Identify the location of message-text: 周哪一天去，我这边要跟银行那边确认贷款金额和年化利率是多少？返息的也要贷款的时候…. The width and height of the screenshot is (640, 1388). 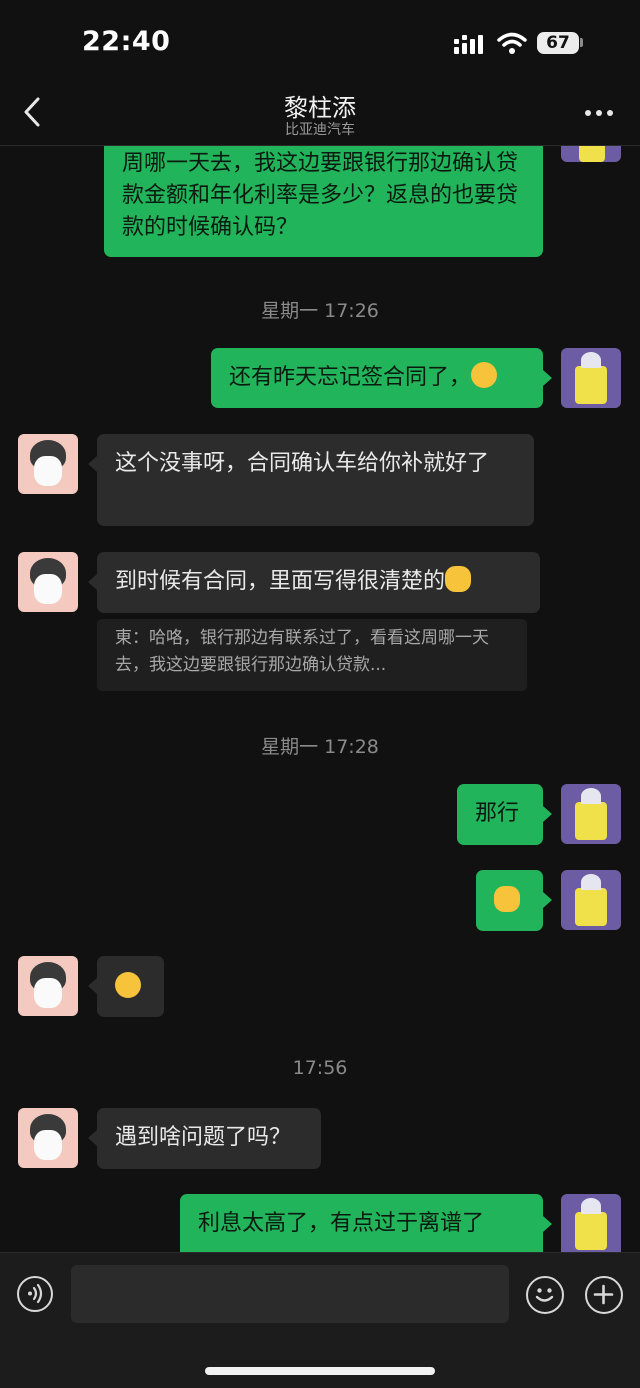
(320, 195).